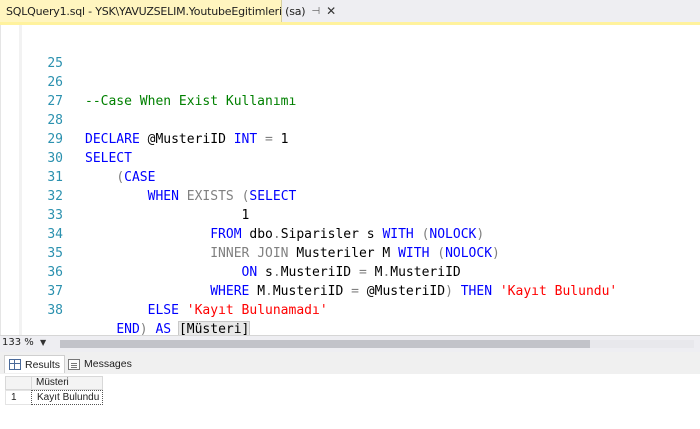 This screenshot has width=700, height=429. I want to click on tab-results-label: Results, so click(43, 364).